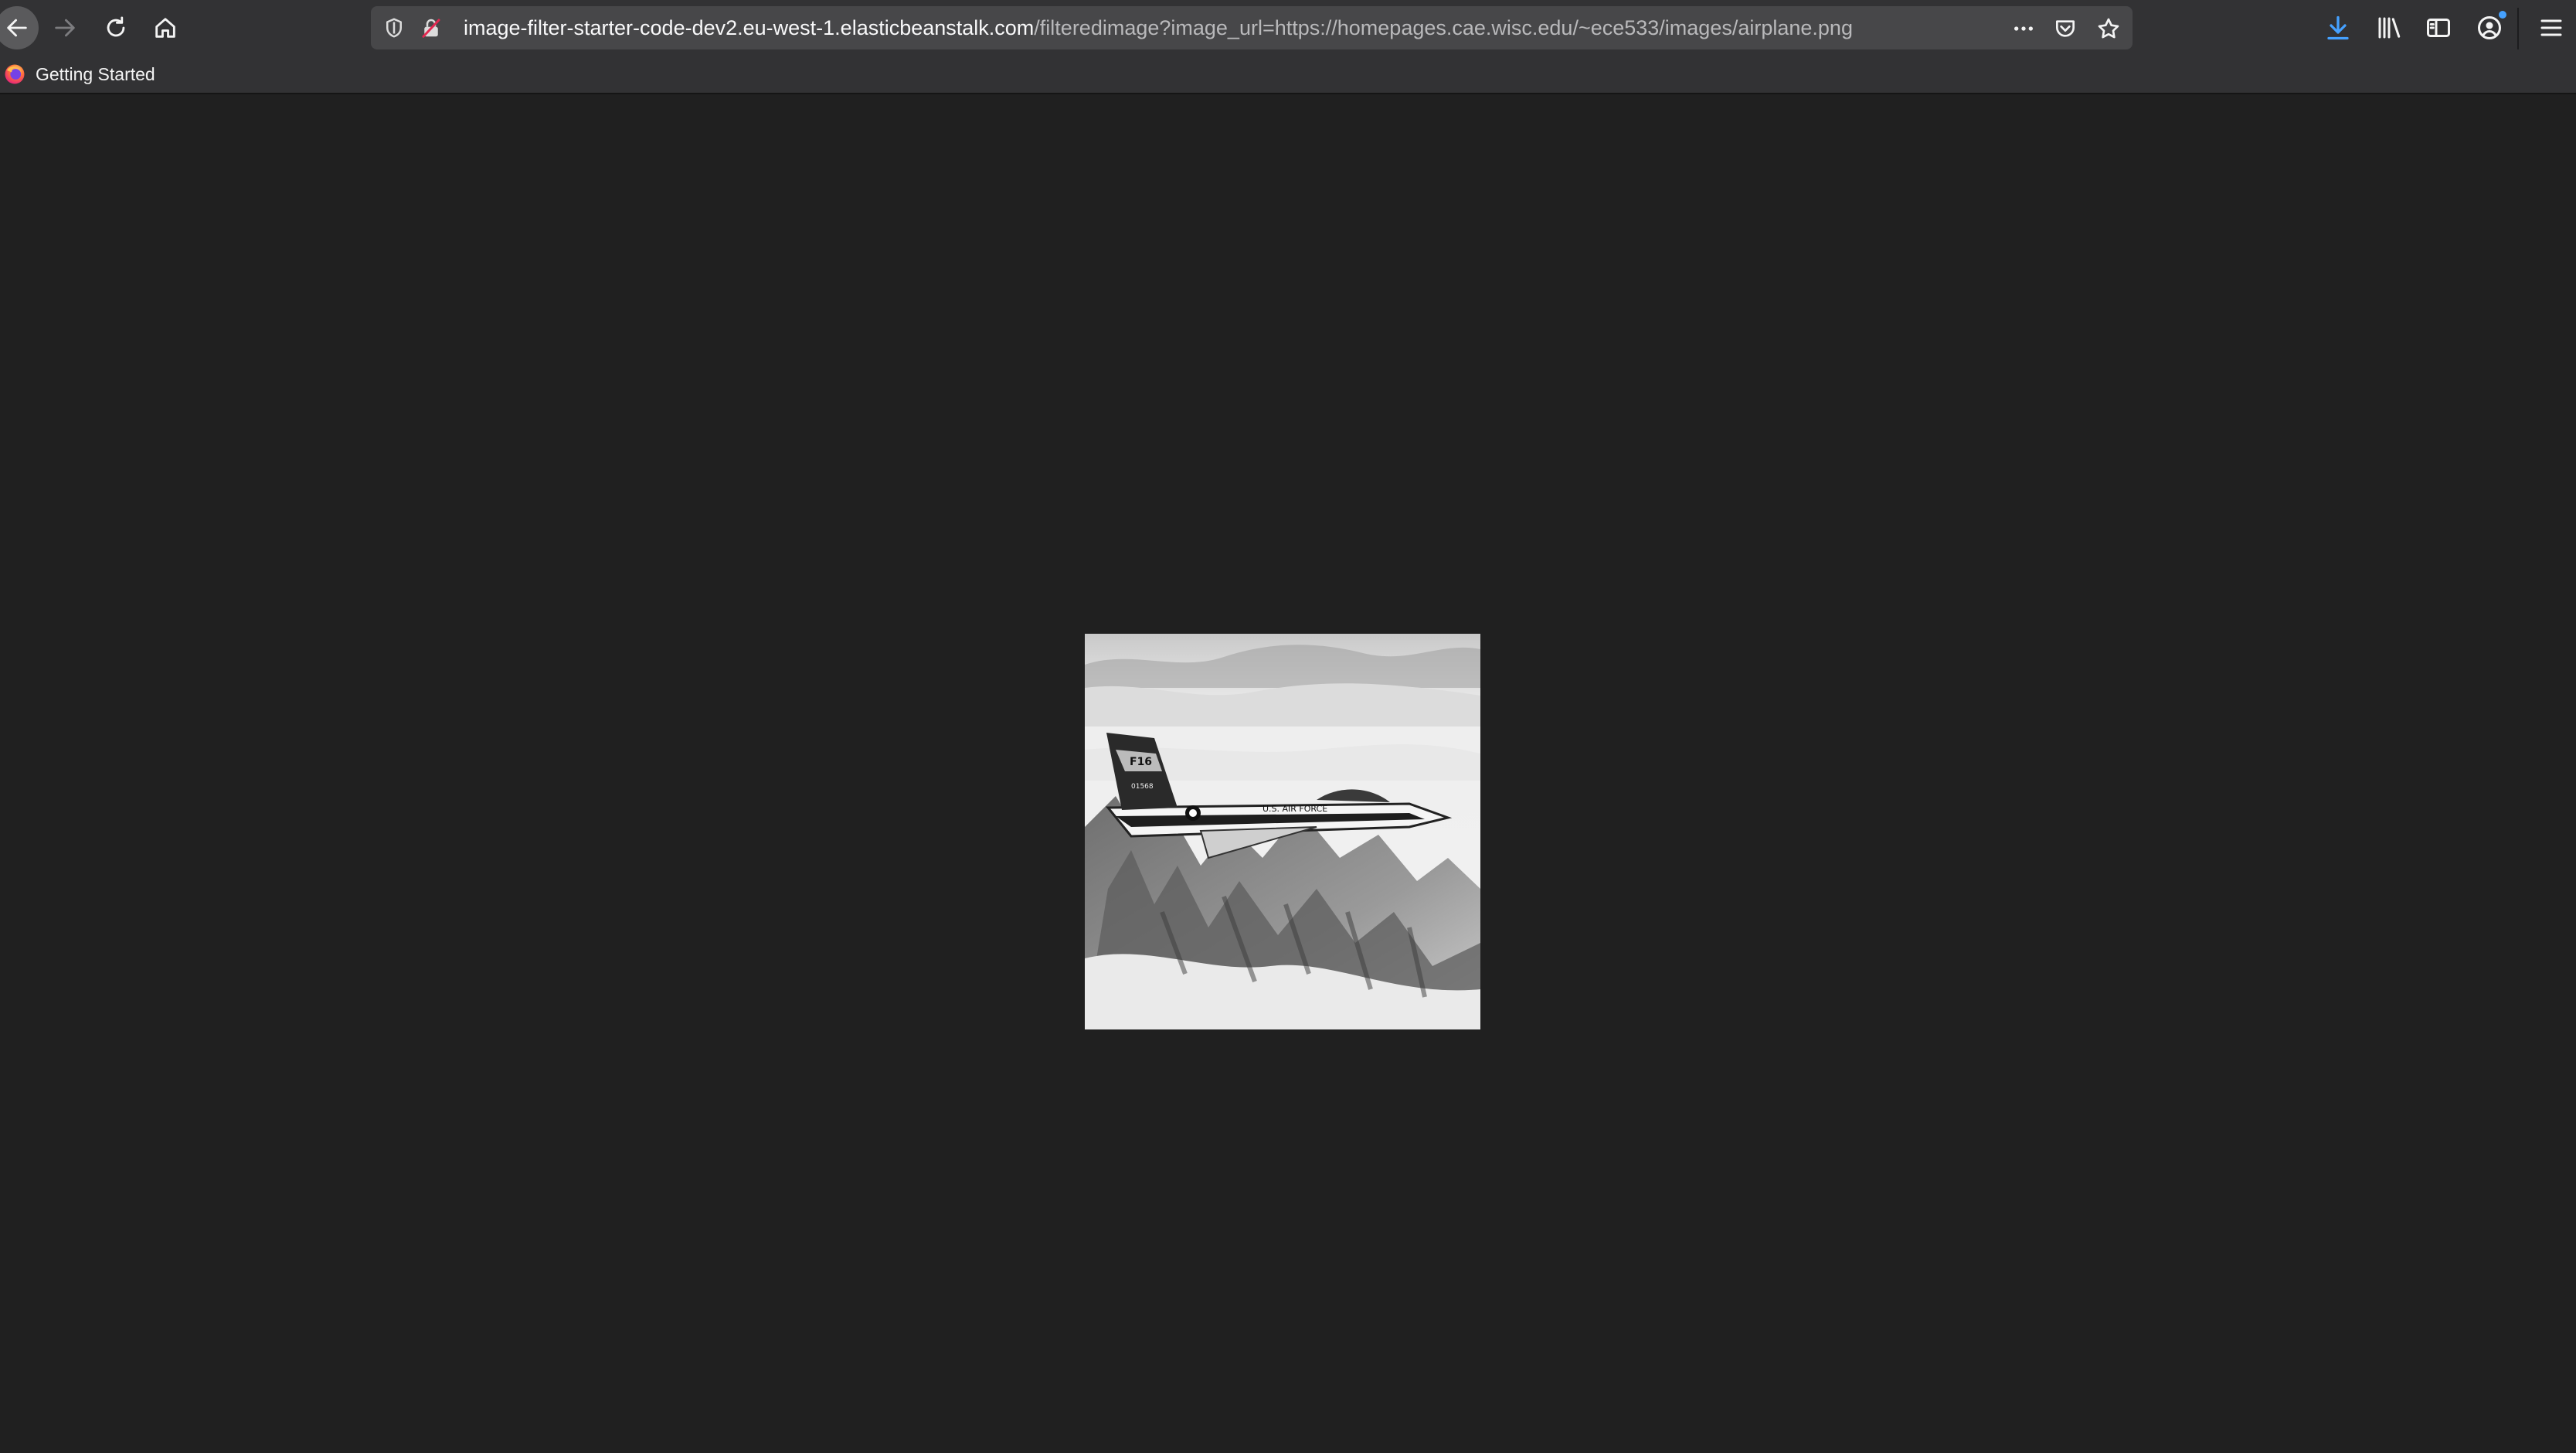 The width and height of the screenshot is (2576, 1453). I want to click on home-icon, so click(165, 28).